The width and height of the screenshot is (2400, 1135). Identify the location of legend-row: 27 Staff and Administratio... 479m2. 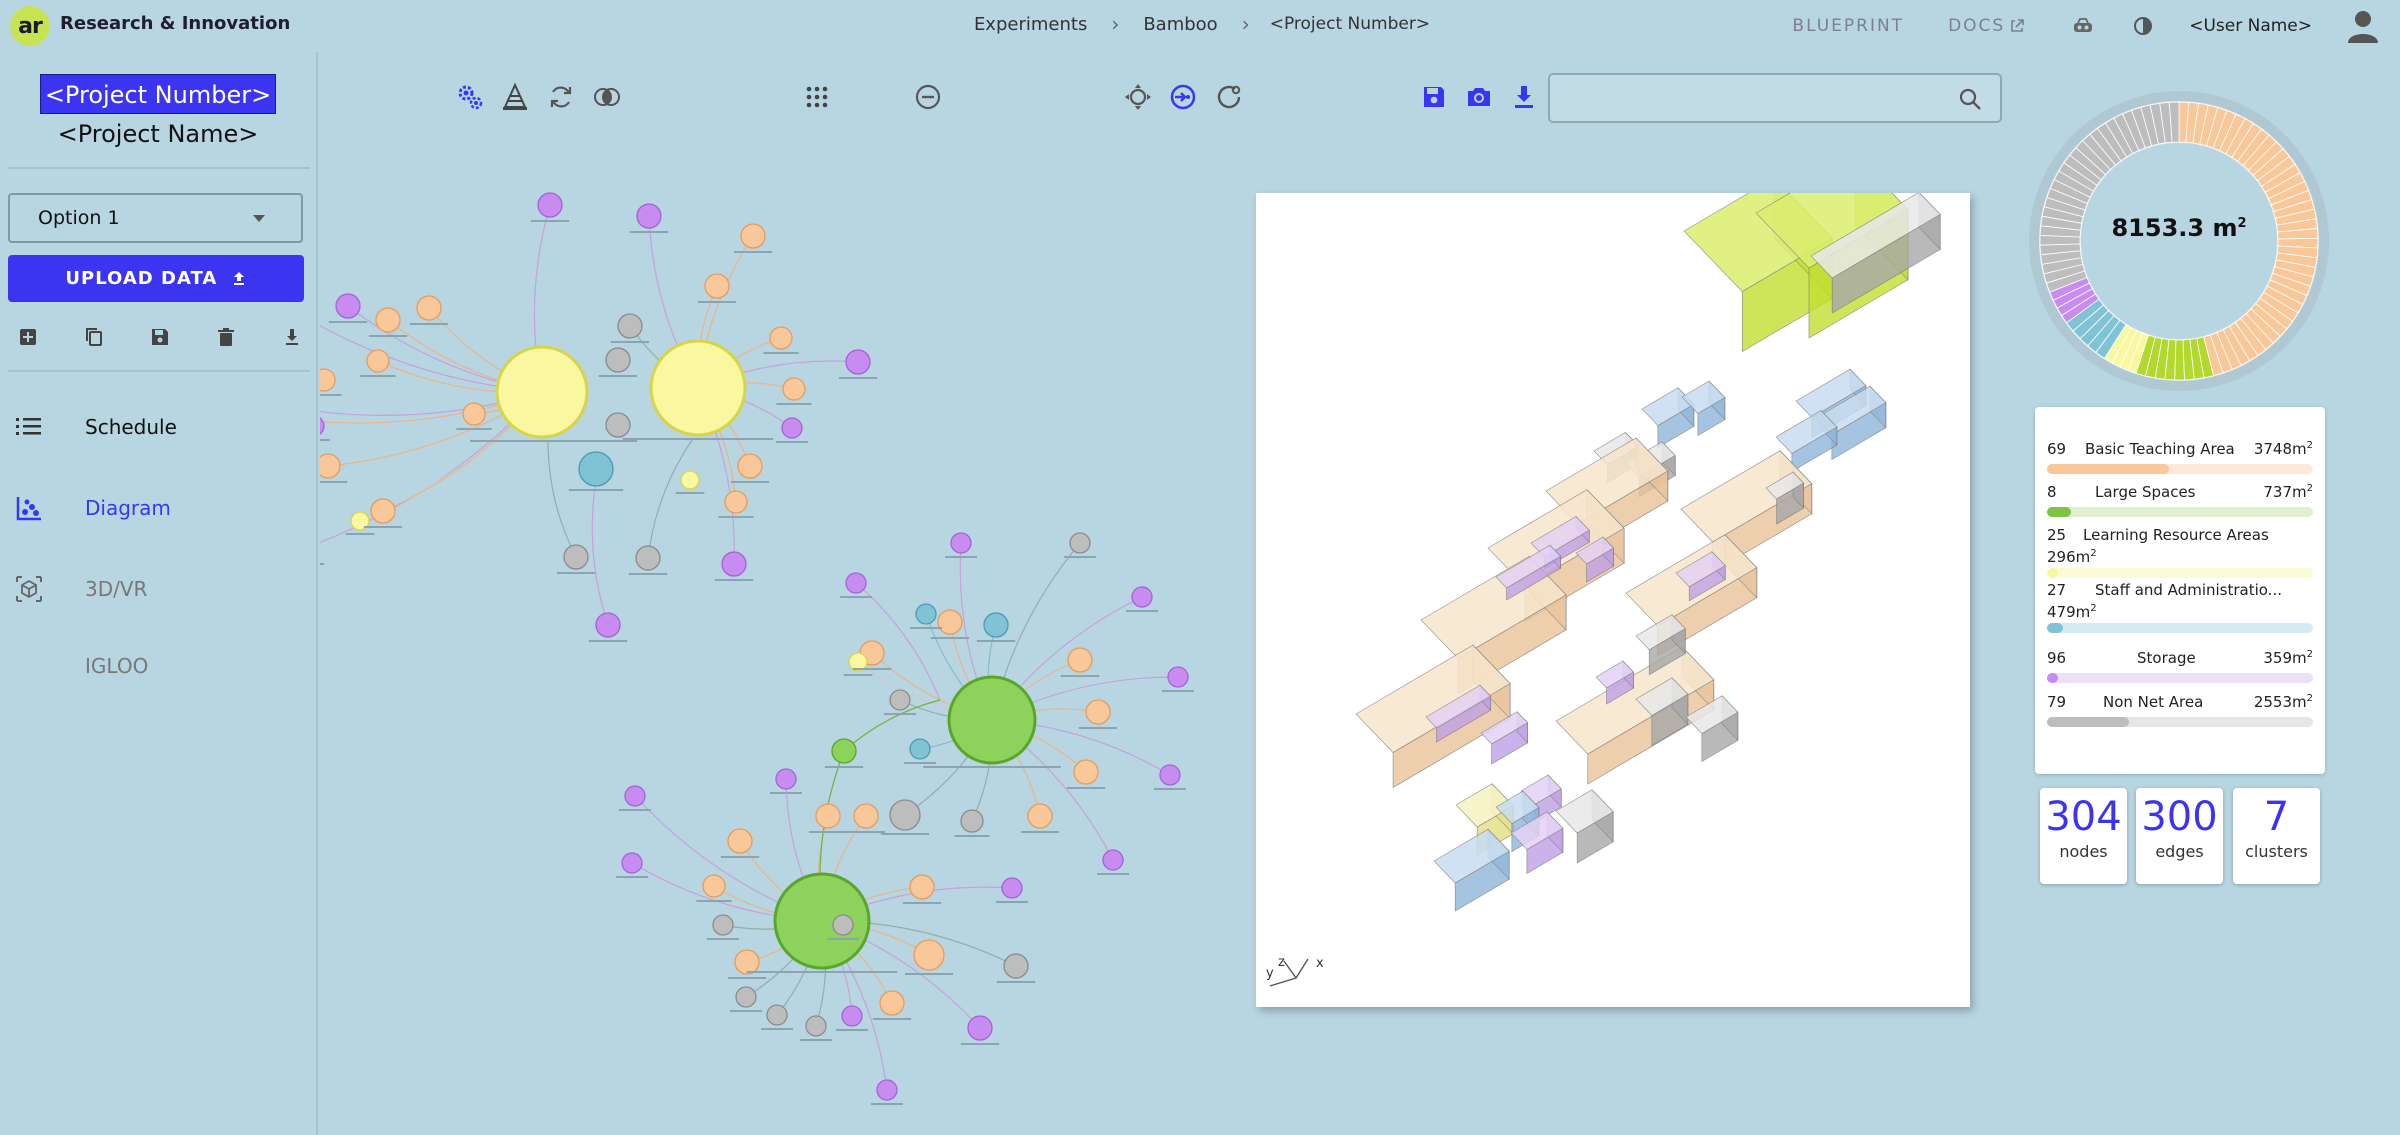
(2180, 607).